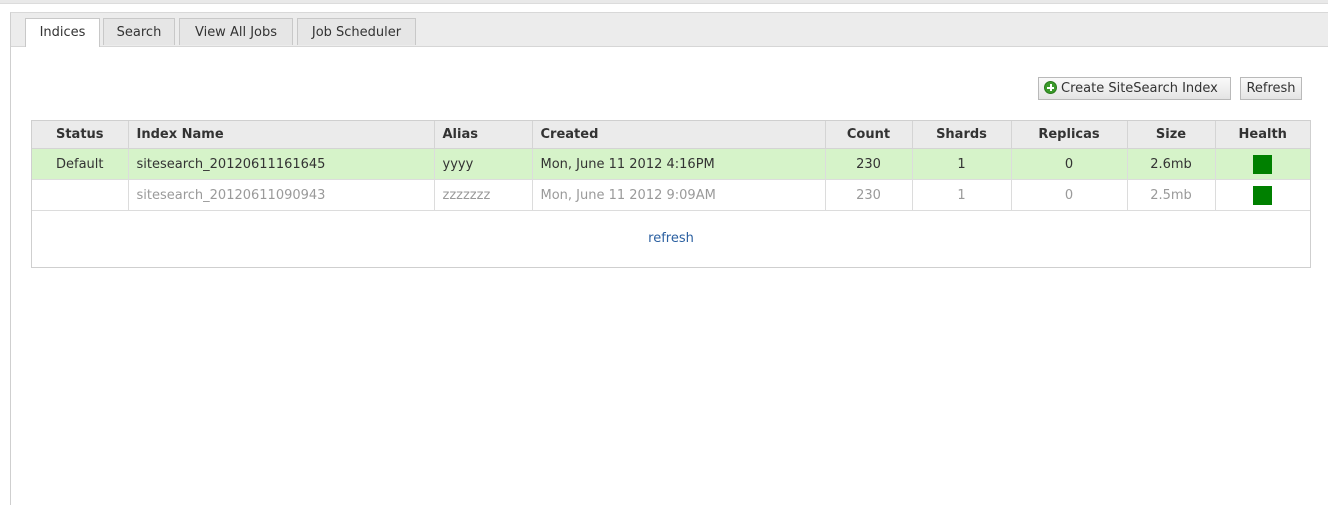 This screenshot has width=1328, height=505. What do you see at coordinates (664, 2) in the screenshot?
I see `window-top-edge` at bounding box center [664, 2].